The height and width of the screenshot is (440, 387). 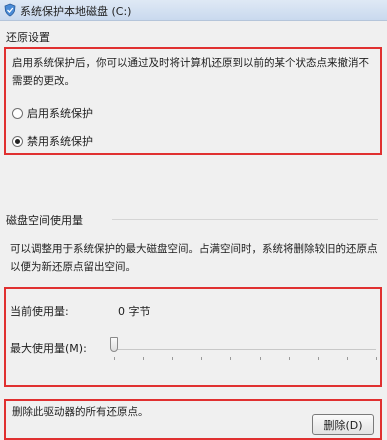 What do you see at coordinates (245, 219) in the screenshot?
I see `disk-usage-separator` at bounding box center [245, 219].